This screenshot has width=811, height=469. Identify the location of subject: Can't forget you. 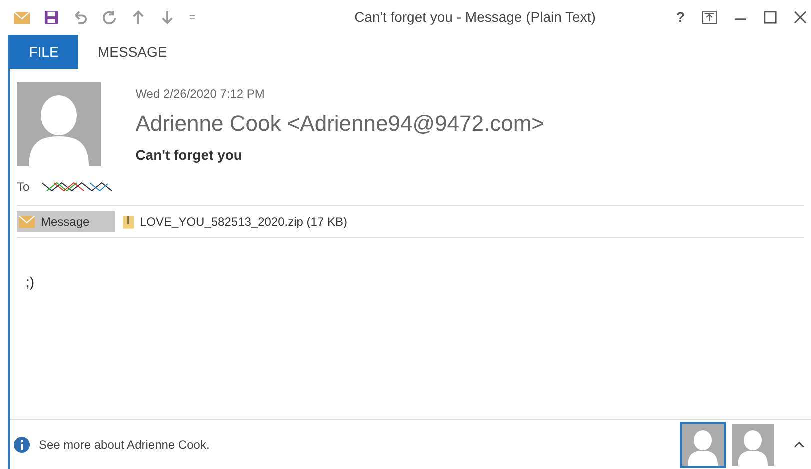
(190, 155).